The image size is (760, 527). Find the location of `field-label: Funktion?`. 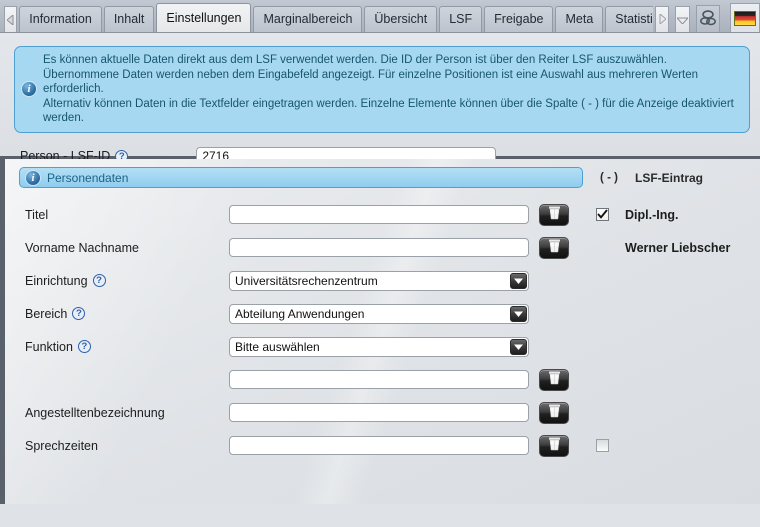

field-label: Funktion? is located at coordinates (117, 347).